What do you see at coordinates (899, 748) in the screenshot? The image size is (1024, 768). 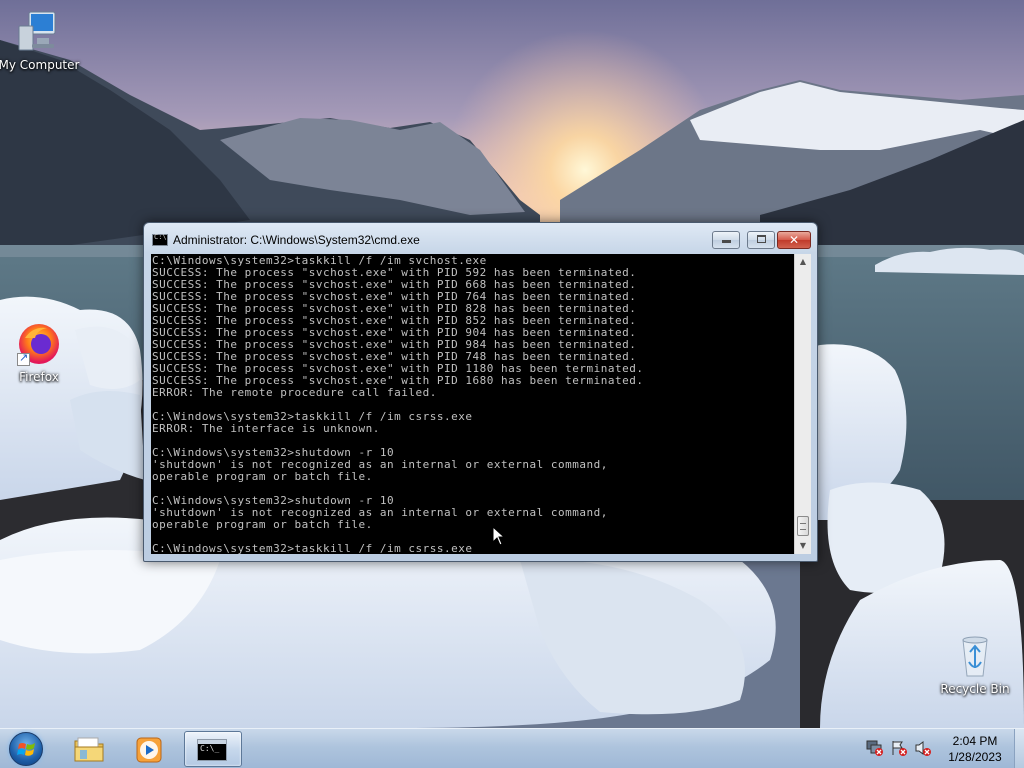 I see `action-center-error-icon` at bounding box center [899, 748].